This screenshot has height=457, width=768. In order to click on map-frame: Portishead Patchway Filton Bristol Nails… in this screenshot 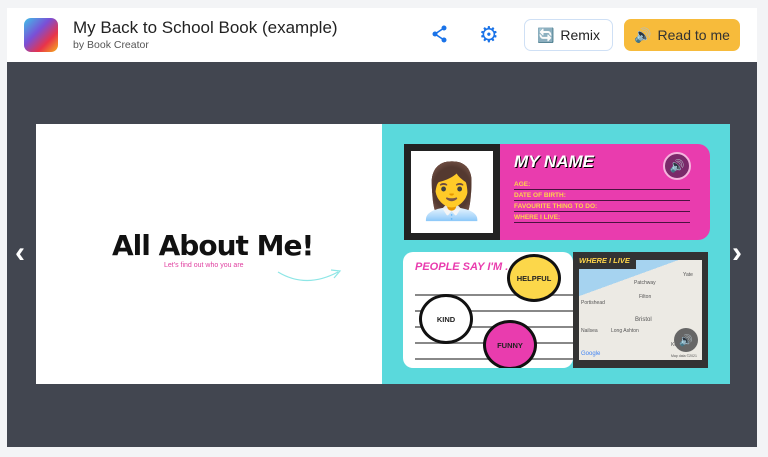, I will do `click(640, 310)`.